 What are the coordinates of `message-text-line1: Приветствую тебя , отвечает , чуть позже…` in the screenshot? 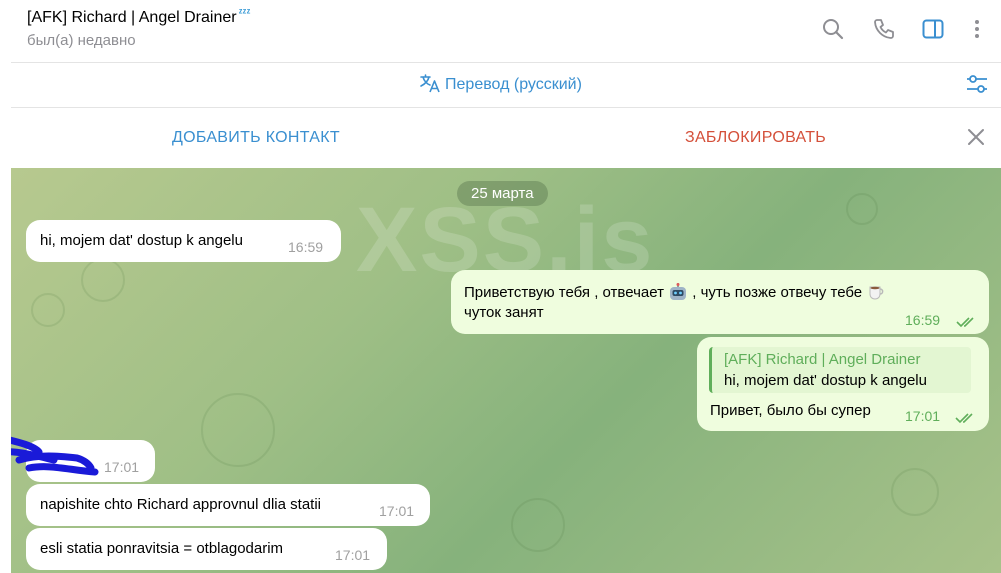 It's located at (675, 292).